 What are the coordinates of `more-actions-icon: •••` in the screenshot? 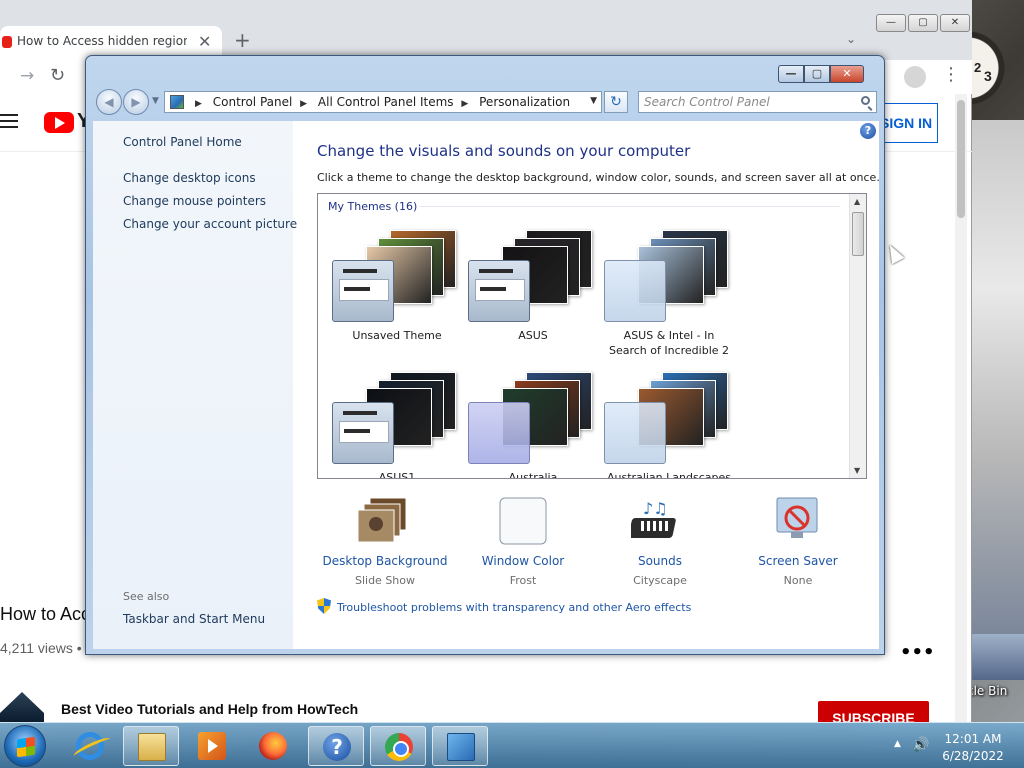 It's located at (917, 652).